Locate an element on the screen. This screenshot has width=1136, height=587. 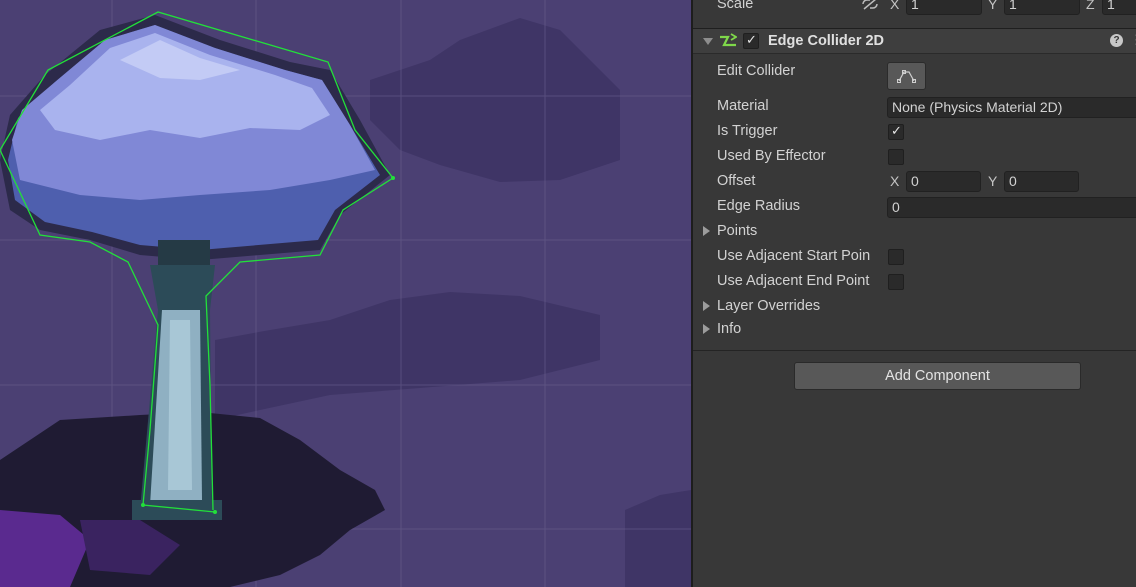
help-icon: ? is located at coordinates (1116, 40).